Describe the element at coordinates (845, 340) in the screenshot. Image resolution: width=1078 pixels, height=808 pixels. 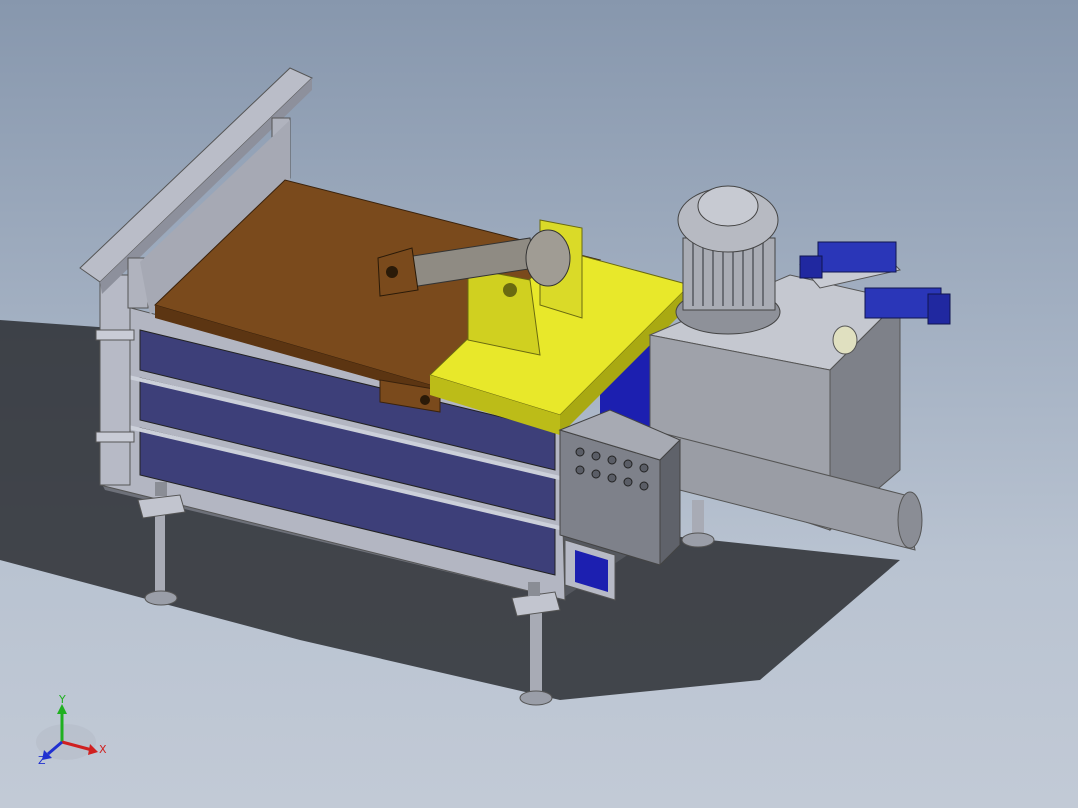
I see `gauge` at that location.